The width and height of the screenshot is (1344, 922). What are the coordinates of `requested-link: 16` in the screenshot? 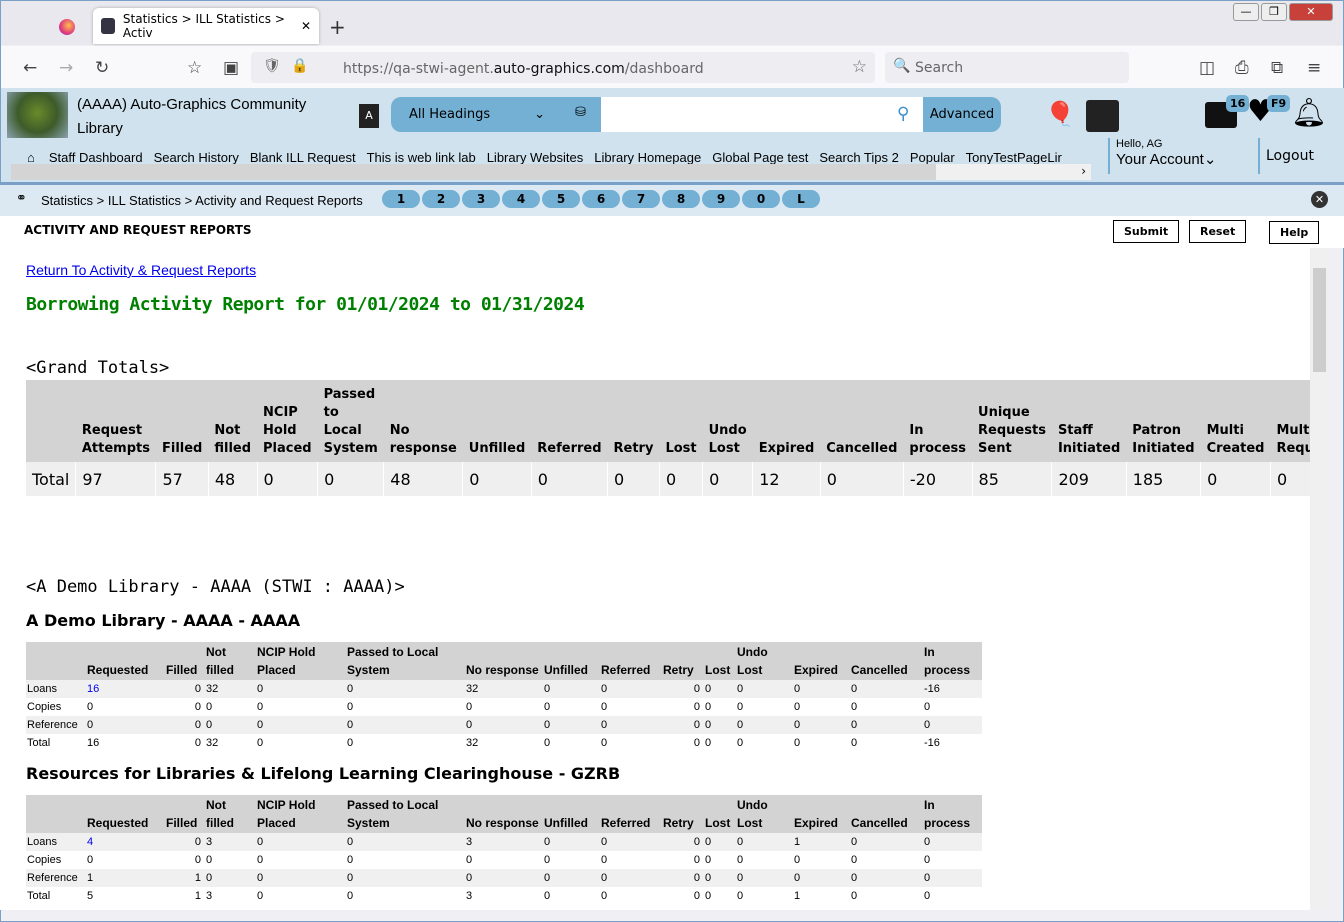 It's located at (125, 689).